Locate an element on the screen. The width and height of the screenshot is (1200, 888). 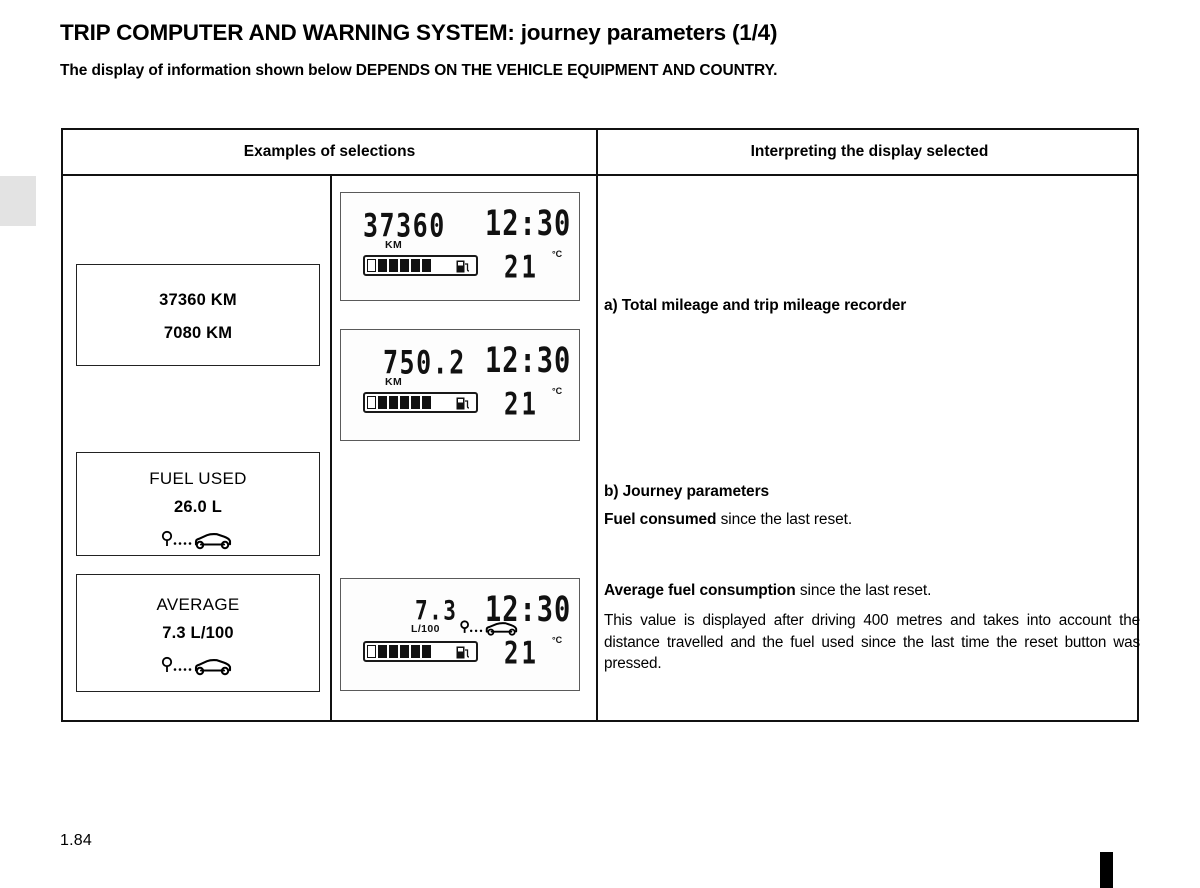
selection-box-mileage: 37360 KM 7080 KM is located at coordinates (198, 315).